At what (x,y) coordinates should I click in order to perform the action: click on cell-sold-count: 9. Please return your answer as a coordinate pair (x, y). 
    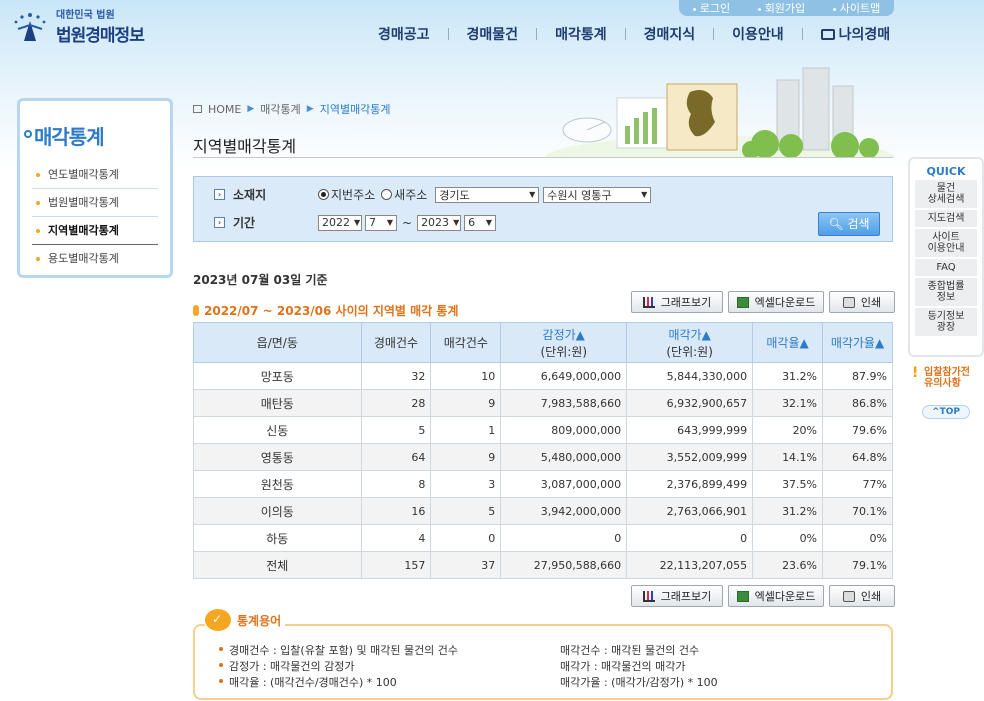
    Looking at the image, I should click on (466, 457).